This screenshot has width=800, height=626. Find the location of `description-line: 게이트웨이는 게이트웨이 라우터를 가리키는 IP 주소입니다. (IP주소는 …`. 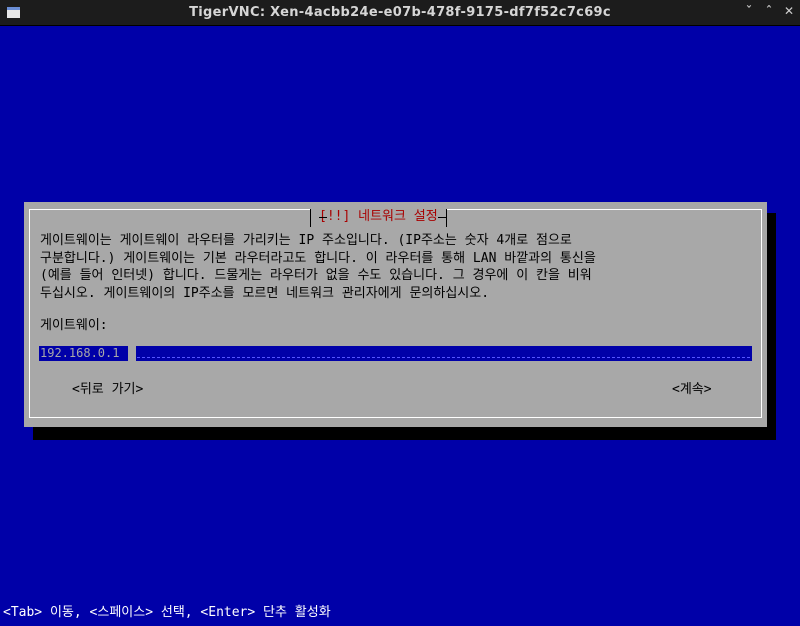

description-line: 게이트웨이는 게이트웨이 라우터를 가리키는 IP 주소입니다. (IP주소는 … is located at coordinates (306, 240).